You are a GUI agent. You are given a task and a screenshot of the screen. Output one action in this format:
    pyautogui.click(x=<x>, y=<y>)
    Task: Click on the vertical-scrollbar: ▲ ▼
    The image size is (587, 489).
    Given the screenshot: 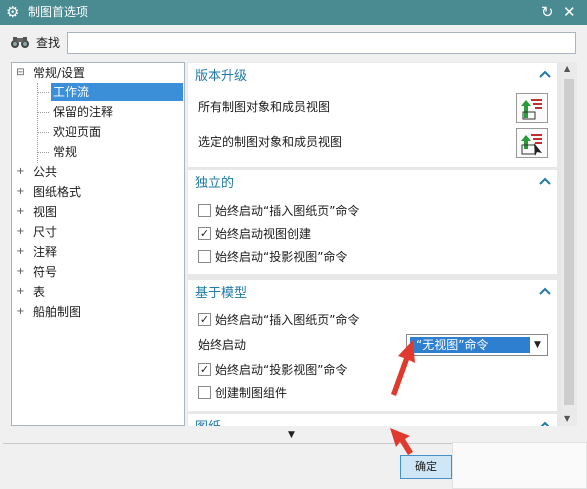 What is the action you would take?
    pyautogui.click(x=569, y=244)
    